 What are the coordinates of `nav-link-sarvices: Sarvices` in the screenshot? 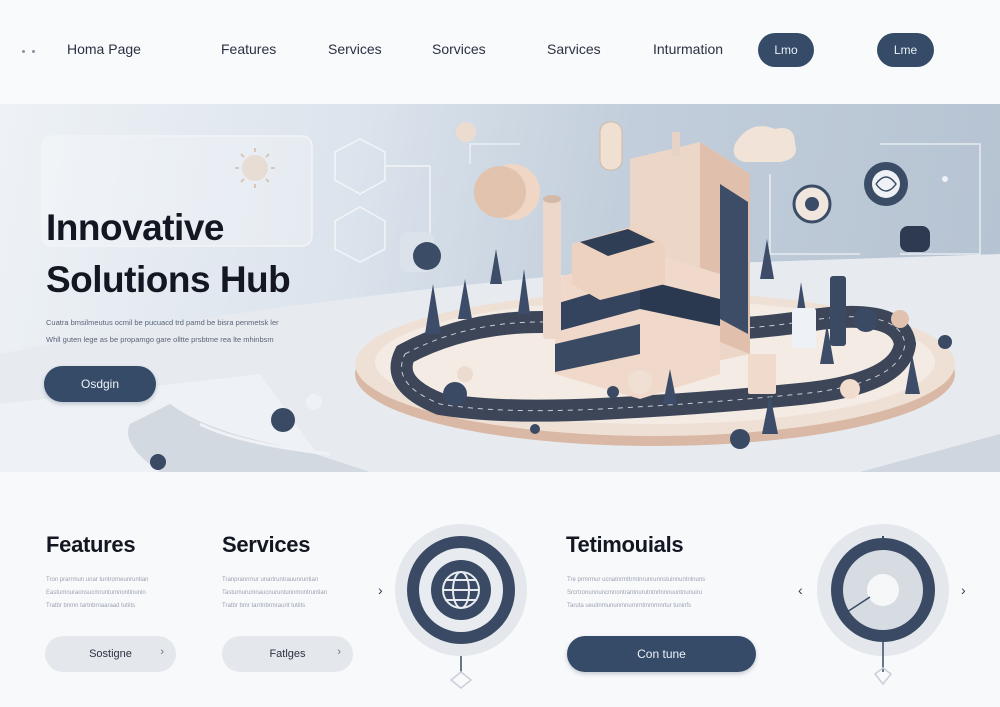 It's located at (574, 49).